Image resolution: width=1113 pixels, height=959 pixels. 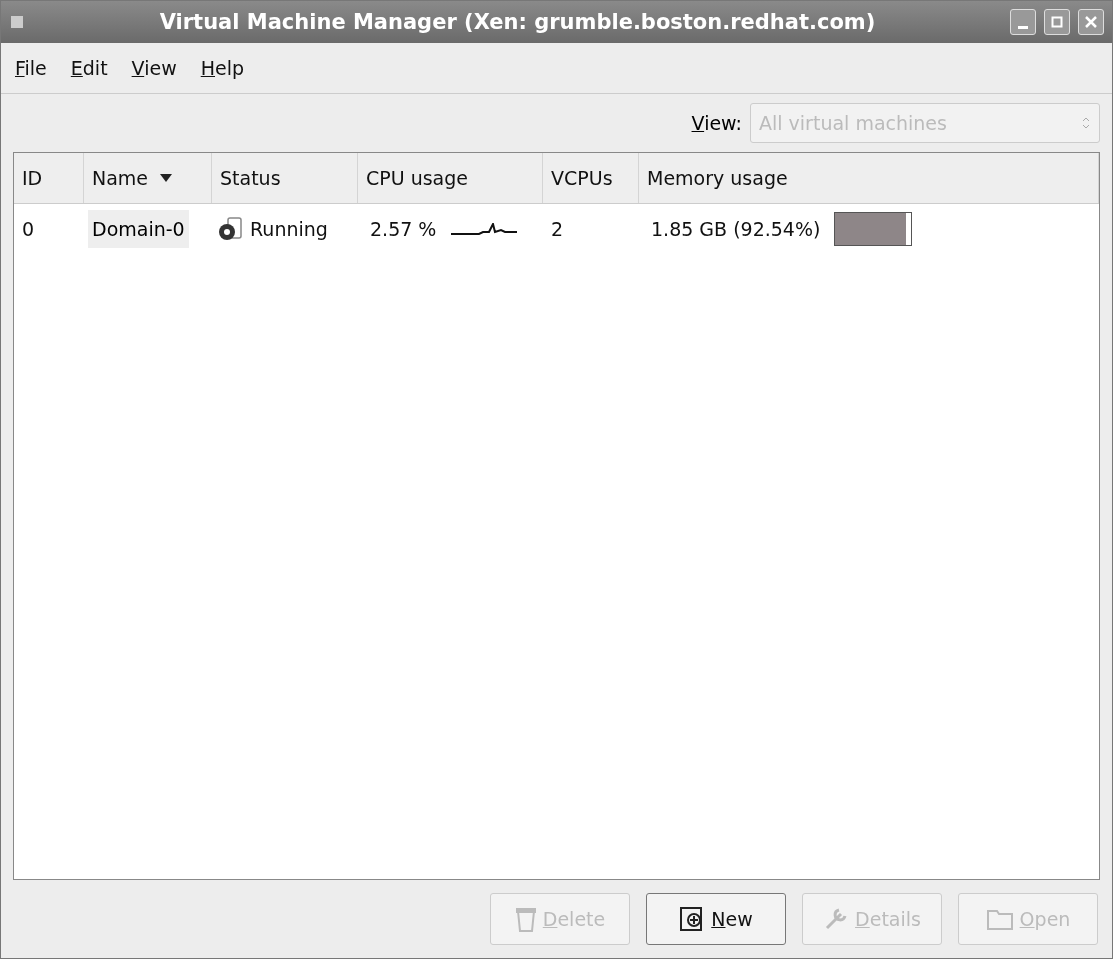 What do you see at coordinates (517, 22) in the screenshot?
I see `window-title: Virtual Machine Manager (Xen: grumble.boston.redhat.com)` at bounding box center [517, 22].